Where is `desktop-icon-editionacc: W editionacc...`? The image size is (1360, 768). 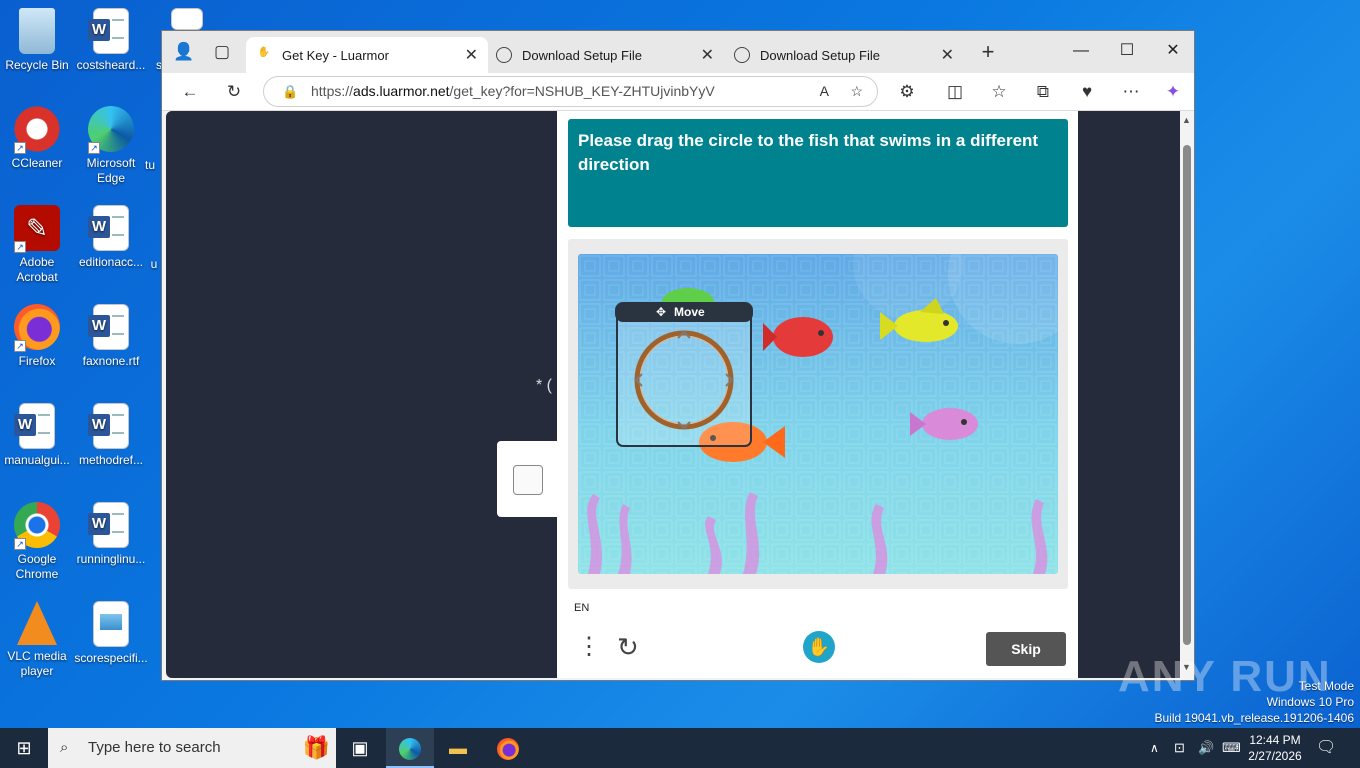 desktop-icon-editionacc: W editionacc... is located at coordinates (111, 237).